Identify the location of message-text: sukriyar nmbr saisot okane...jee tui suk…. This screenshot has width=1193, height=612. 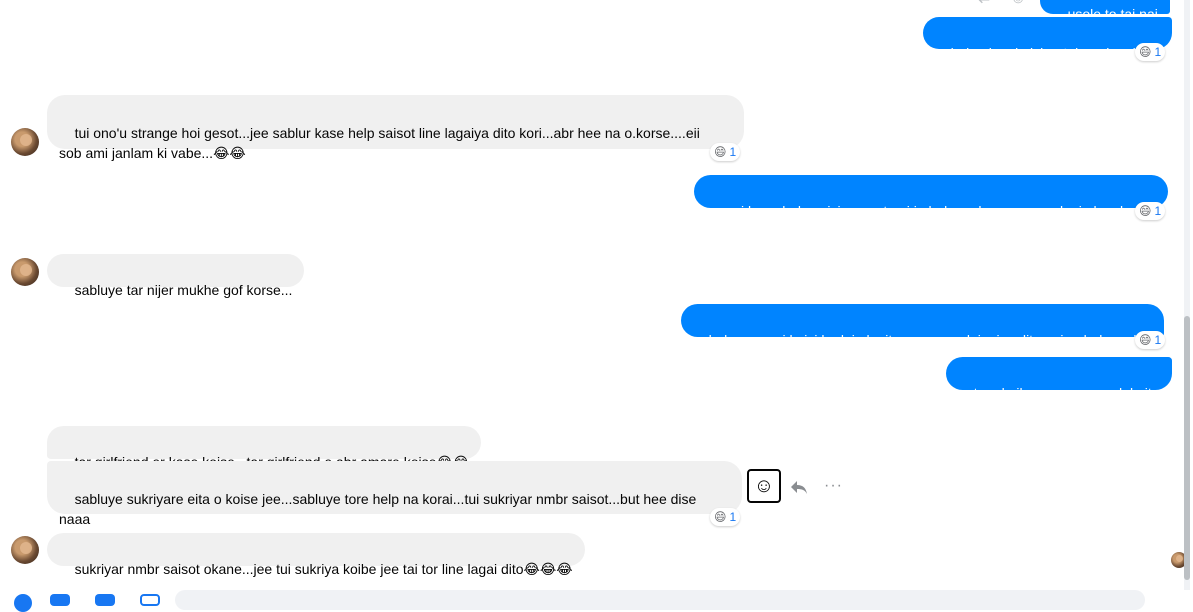
(323, 569).